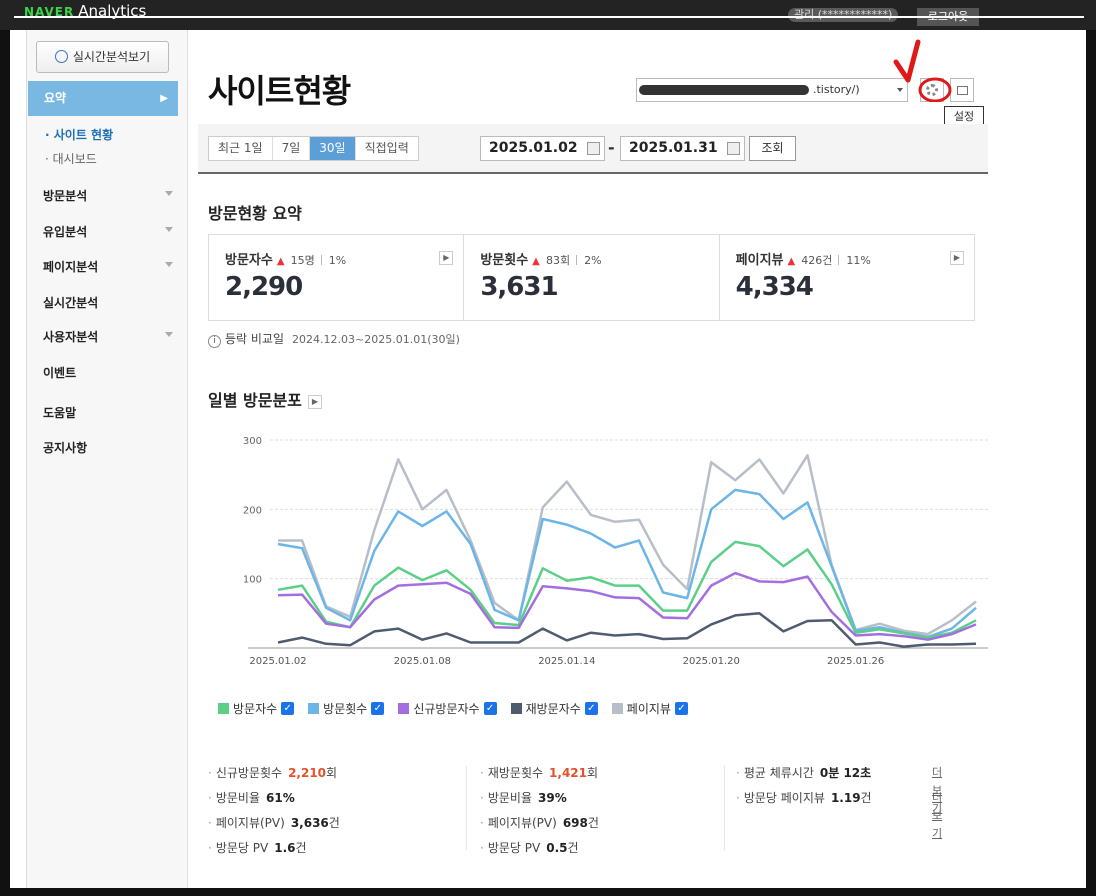 Image resolution: width=1096 pixels, height=896 pixels. What do you see at coordinates (611, 147) in the screenshot?
I see `date-range-dash: -` at bounding box center [611, 147].